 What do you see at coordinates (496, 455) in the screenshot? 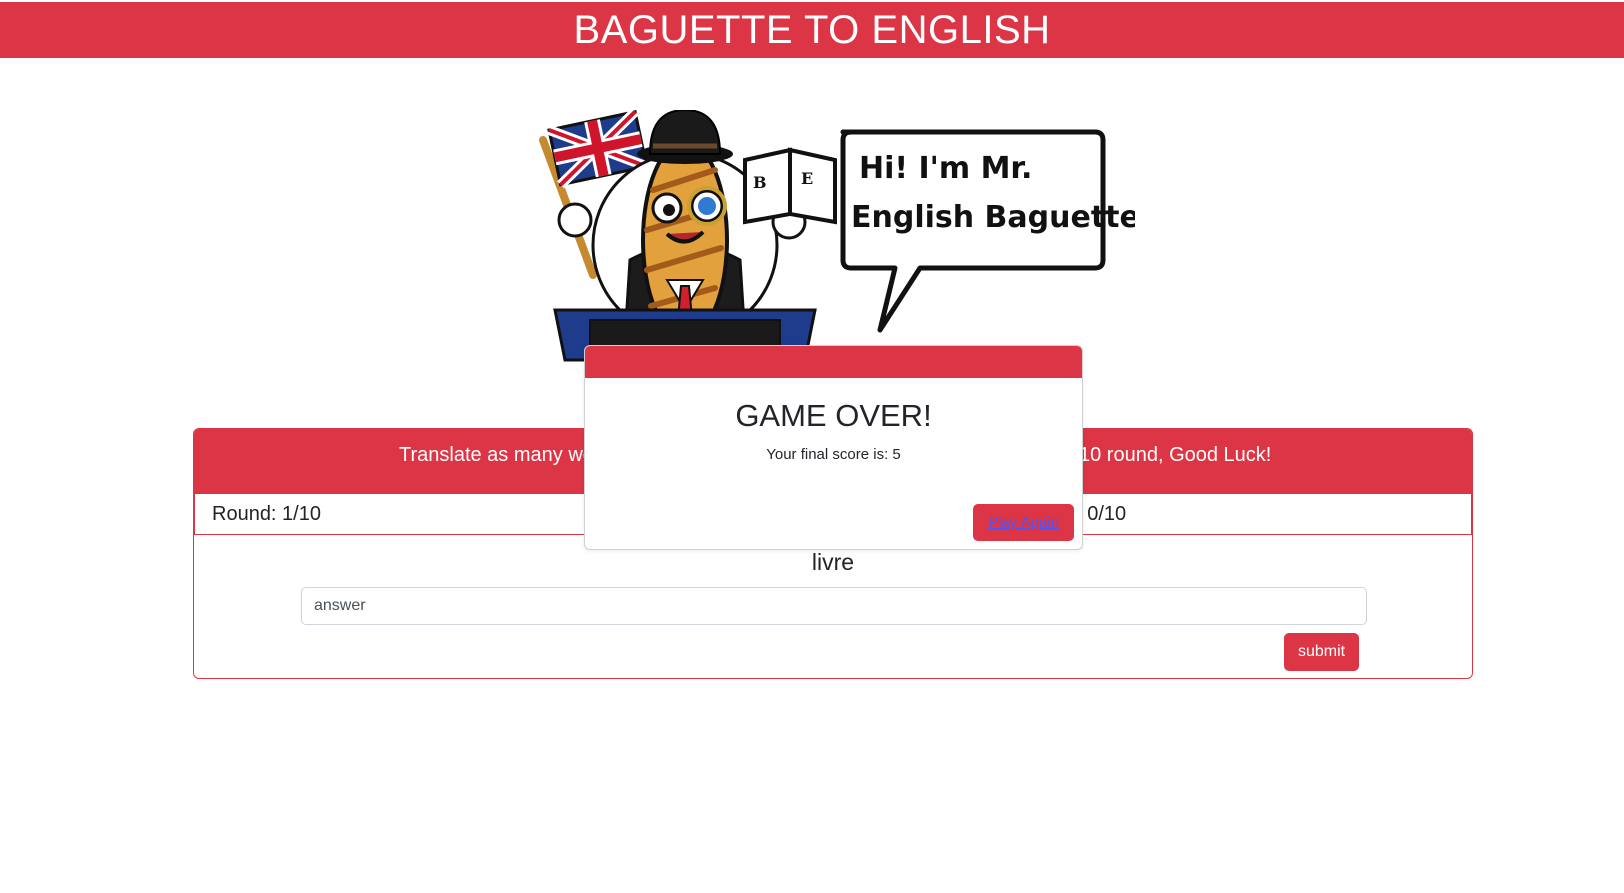
I see `instructions-left-text: Translate as many wo` at bounding box center [496, 455].